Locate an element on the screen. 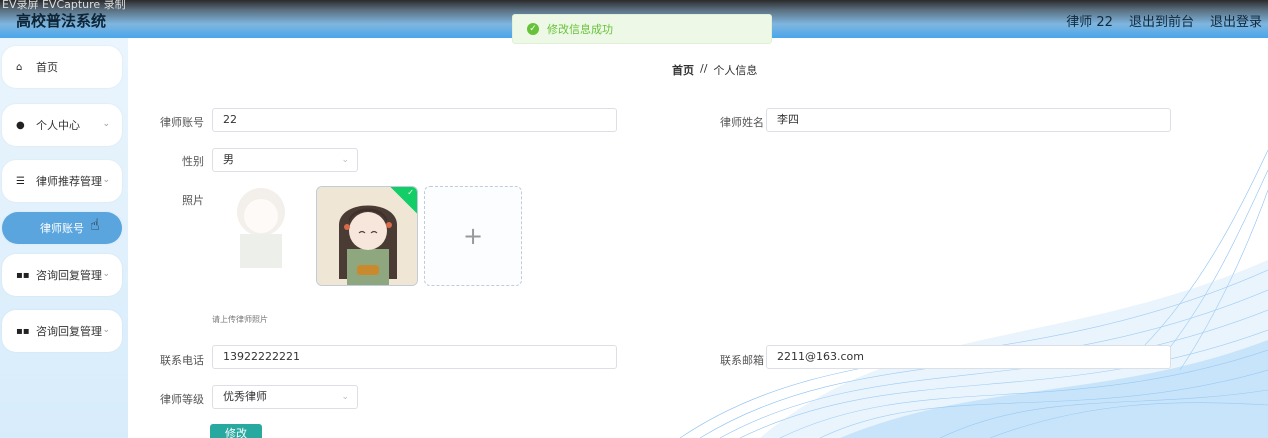  sidebar-item-reply: ▪▪ 咨询回复管理 ⌄ is located at coordinates (62, 331).